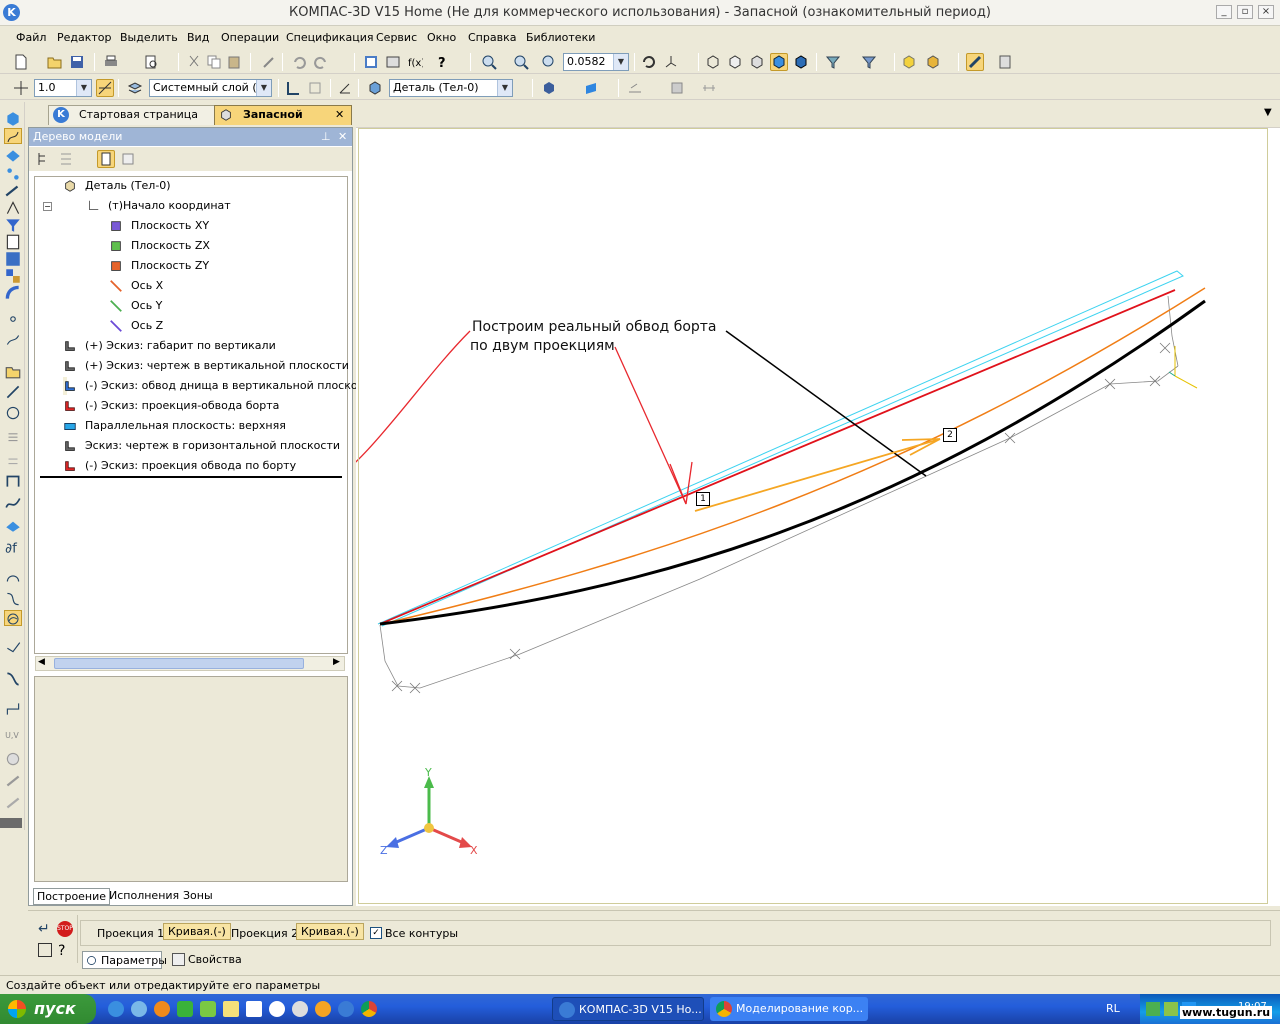 This screenshot has height=1024, width=1280. I want to click on zoom-in-icon, so click(521, 62).